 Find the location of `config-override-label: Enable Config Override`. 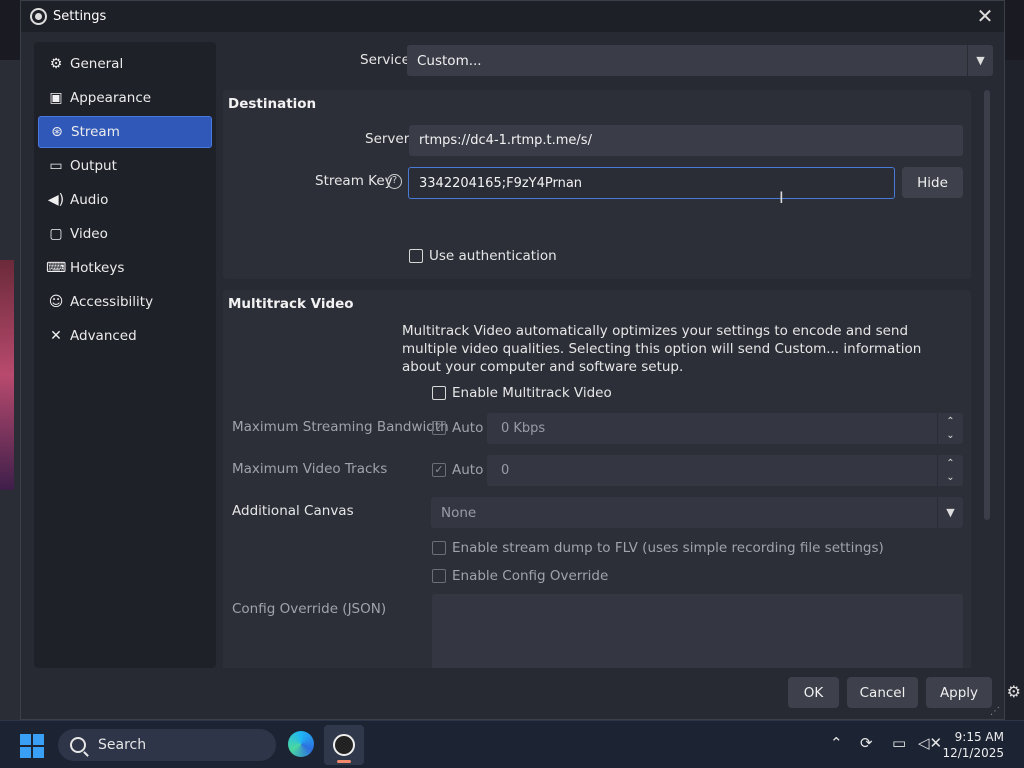

config-override-label: Enable Config Override is located at coordinates (530, 576).